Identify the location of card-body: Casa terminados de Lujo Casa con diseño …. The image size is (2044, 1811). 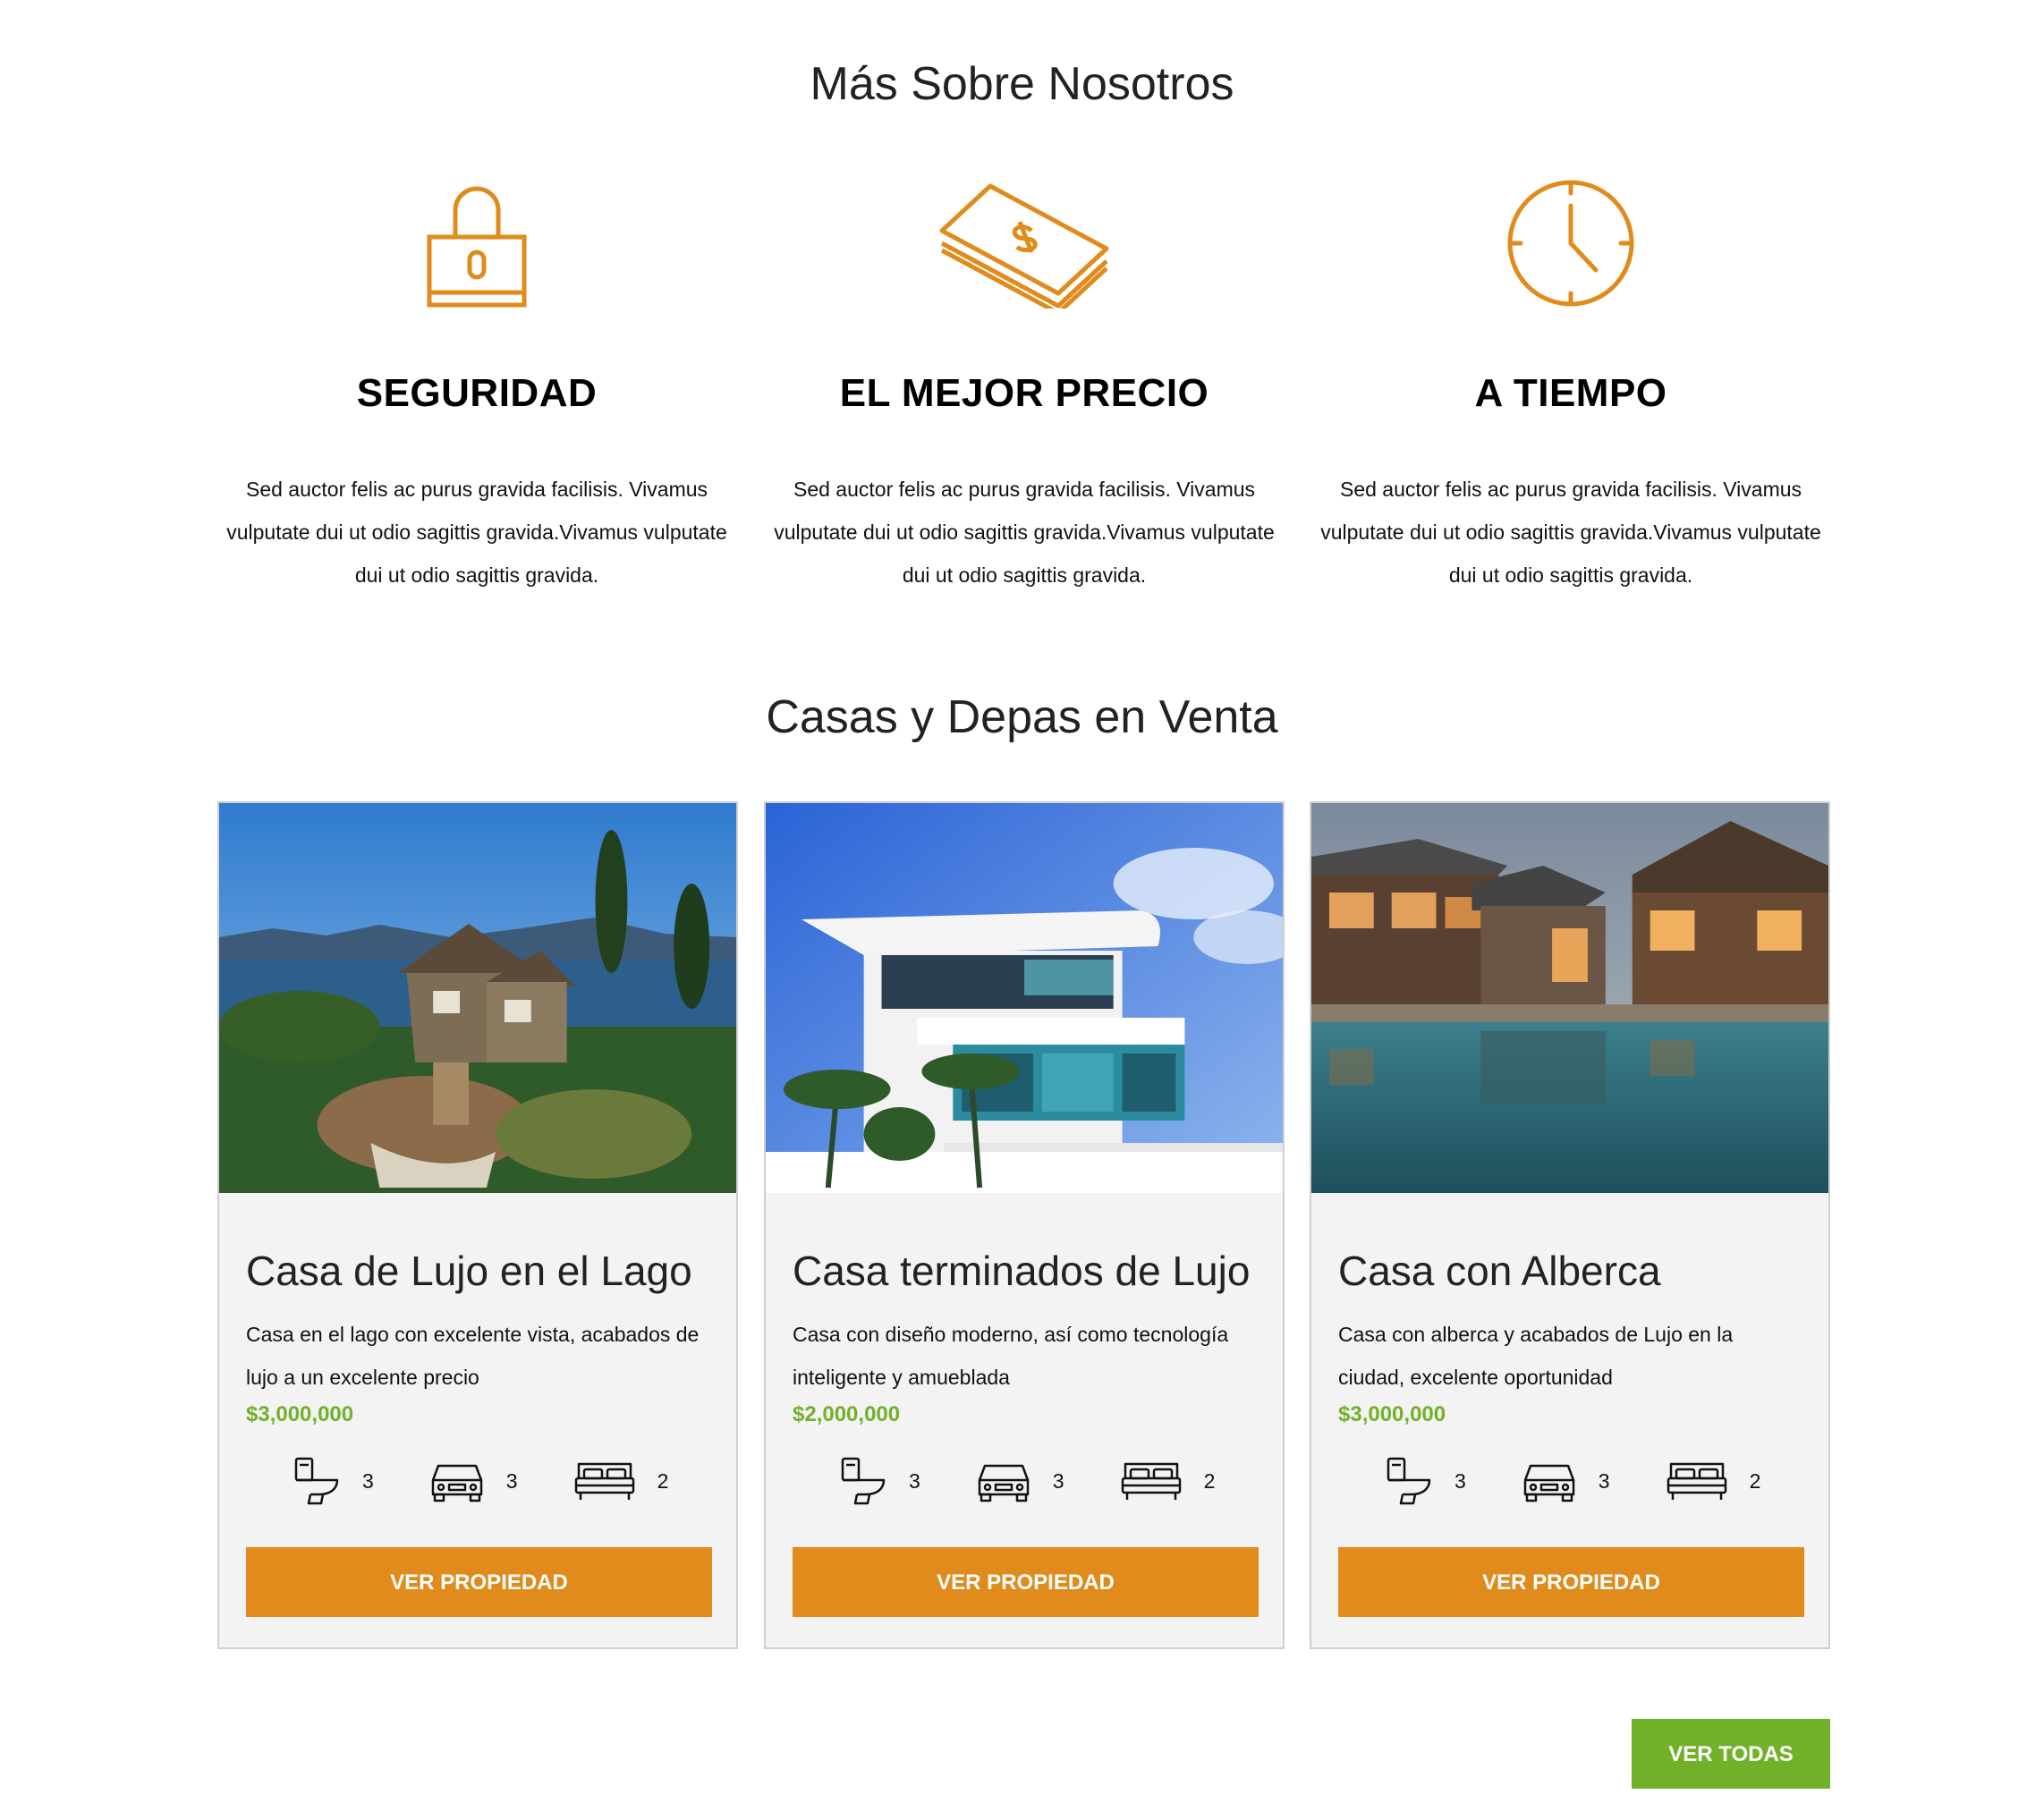
(1024, 1432).